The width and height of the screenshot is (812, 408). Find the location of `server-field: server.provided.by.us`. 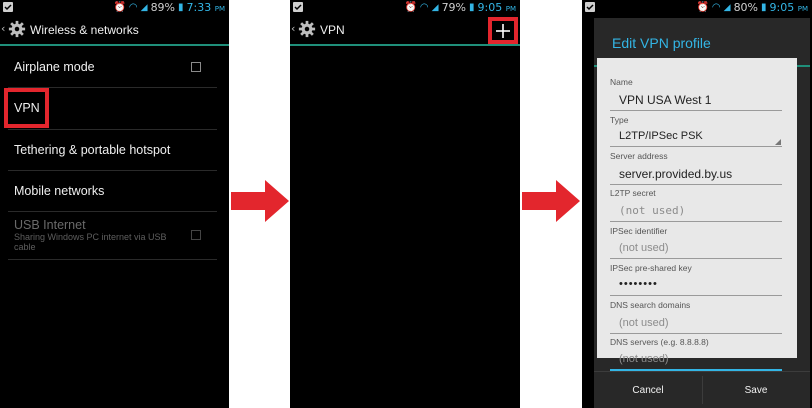

server-field: server.provided.by.us is located at coordinates (675, 174).